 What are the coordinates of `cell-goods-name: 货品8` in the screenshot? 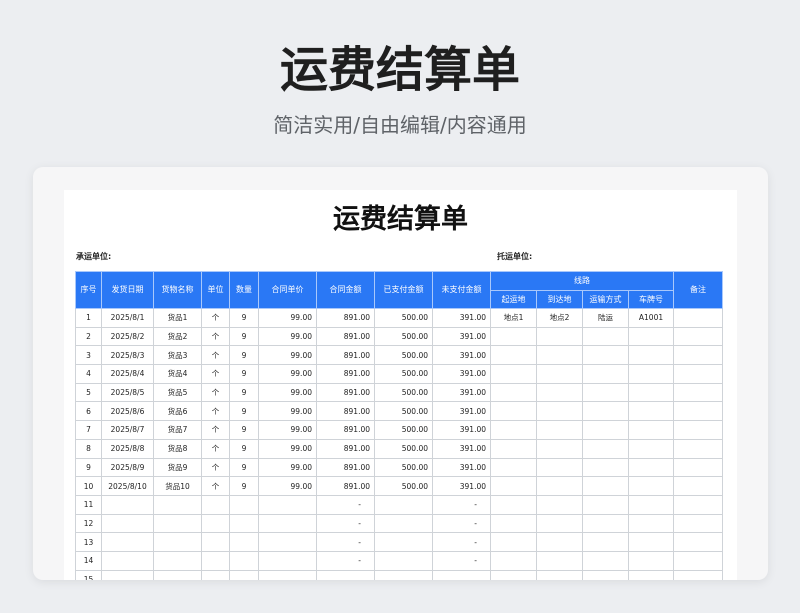 It's located at (177, 448).